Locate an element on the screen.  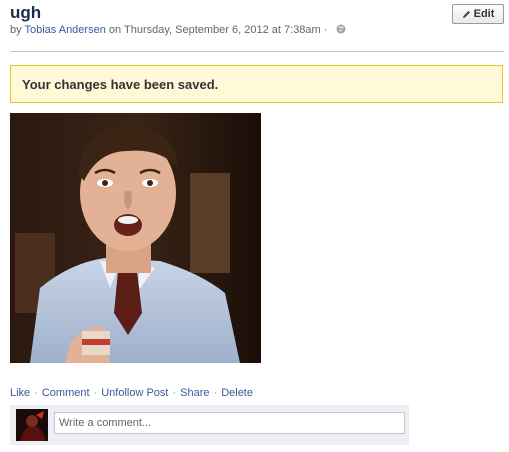
unfollow-post-link: Unfollow Post is located at coordinates (134, 393).